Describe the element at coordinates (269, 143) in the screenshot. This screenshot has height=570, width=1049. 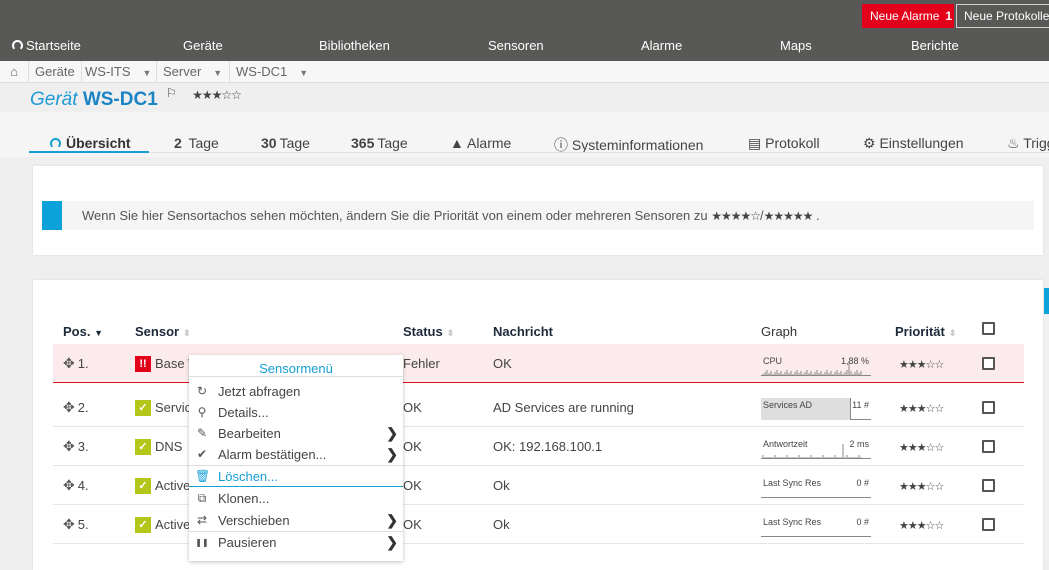
I see `tab-30-days-num: 30` at that location.